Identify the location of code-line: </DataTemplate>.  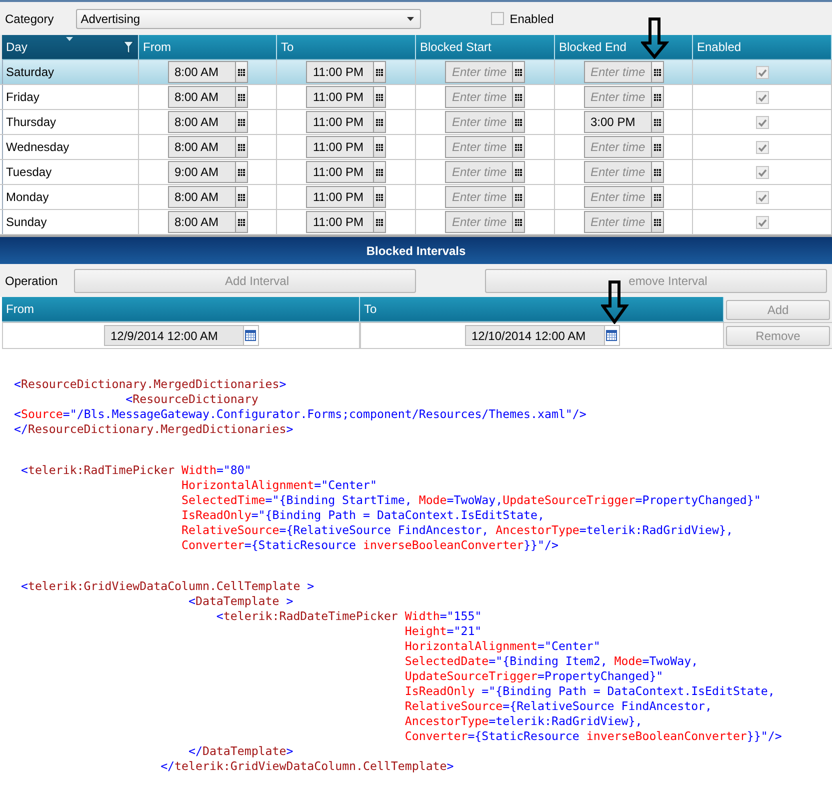
(241, 751).